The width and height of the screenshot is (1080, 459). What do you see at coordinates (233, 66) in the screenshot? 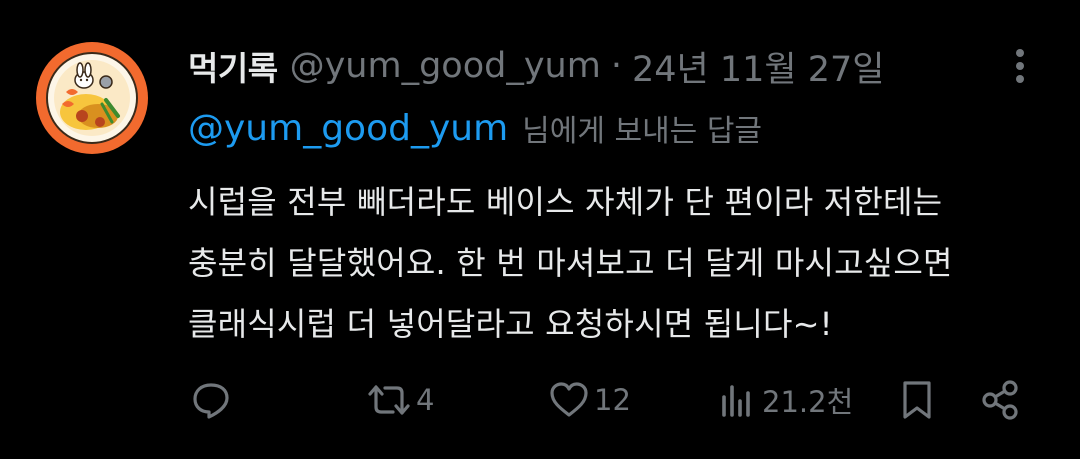
I see `display-name: 먹기록` at bounding box center [233, 66].